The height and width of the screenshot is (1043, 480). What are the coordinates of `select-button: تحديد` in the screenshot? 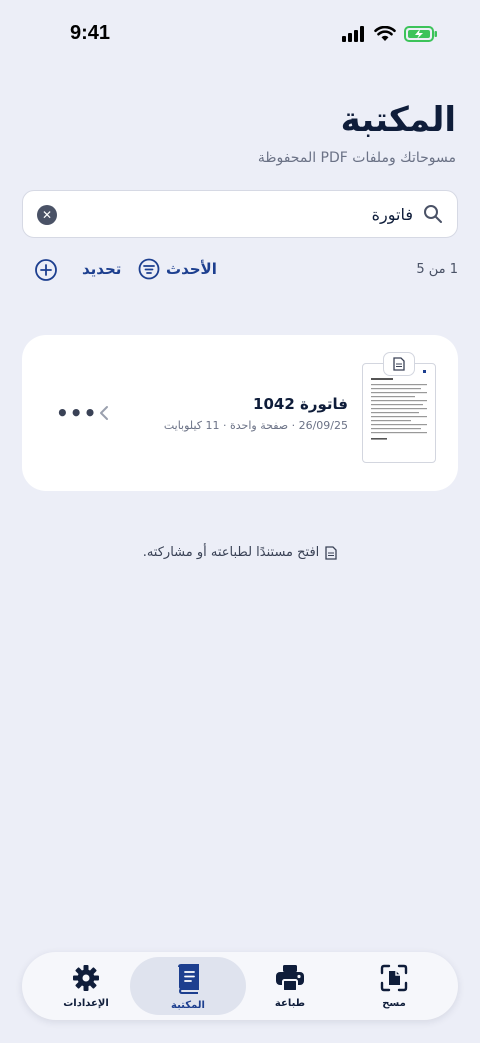 It's located at (101, 269).